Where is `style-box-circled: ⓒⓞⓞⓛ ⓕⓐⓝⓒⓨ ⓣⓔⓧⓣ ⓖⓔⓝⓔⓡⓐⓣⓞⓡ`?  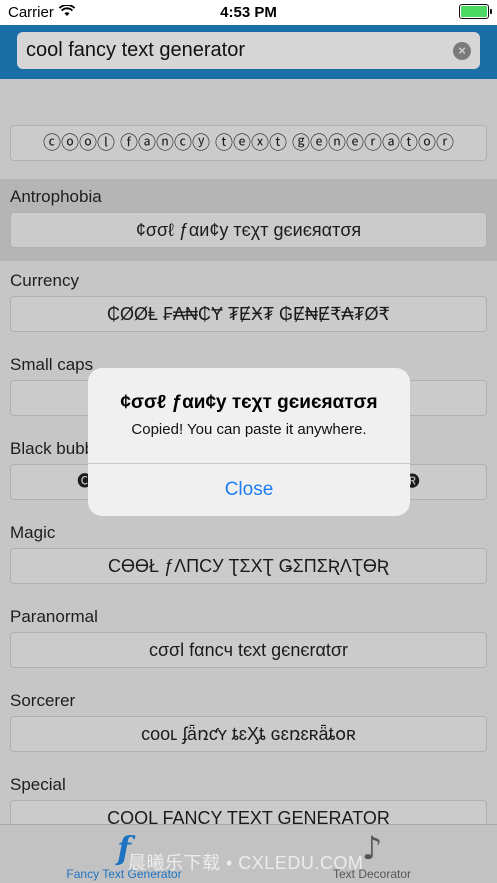
style-box-circled: ⓒⓞⓞⓛ ⓕⓐⓝⓒⓨ ⓣⓔⓧⓣ ⓖⓔⓝⓔⓡⓐⓣⓞⓡ is located at coordinates (248, 143).